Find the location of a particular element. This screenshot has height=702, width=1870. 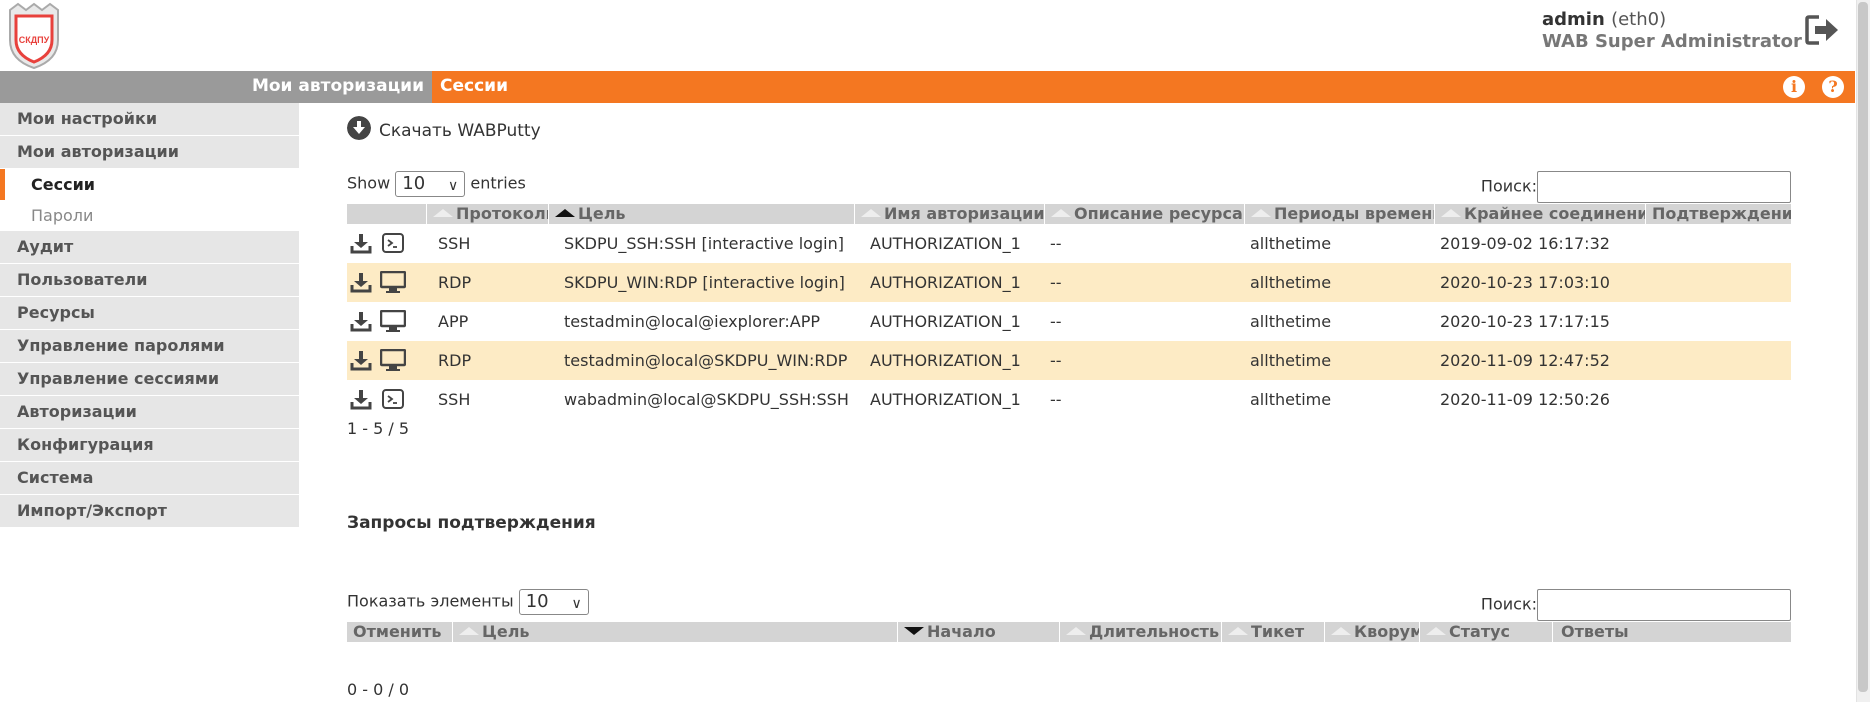

col-status: Статус is located at coordinates (1485, 632).